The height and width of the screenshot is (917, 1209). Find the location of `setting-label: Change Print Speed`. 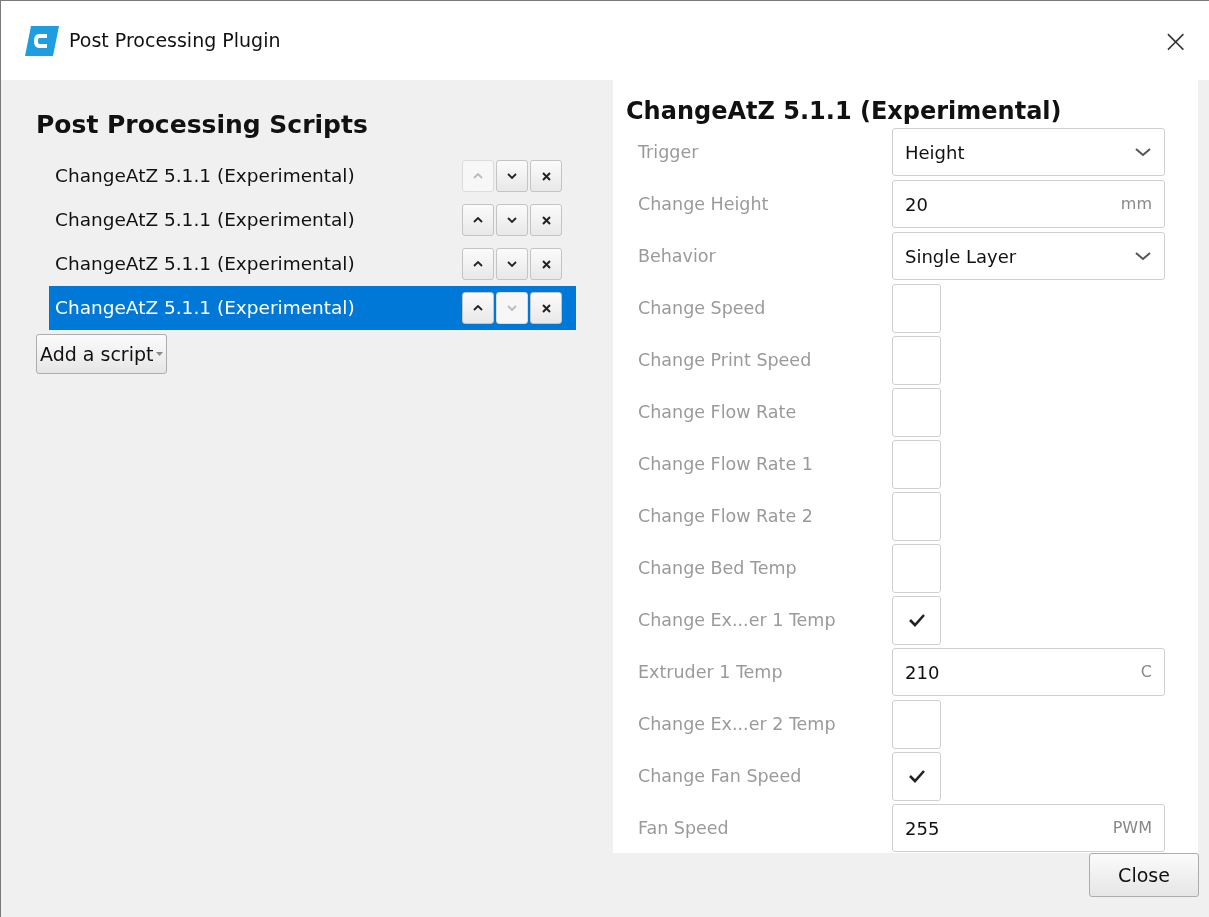

setting-label: Change Print Speed is located at coordinates (725, 360).